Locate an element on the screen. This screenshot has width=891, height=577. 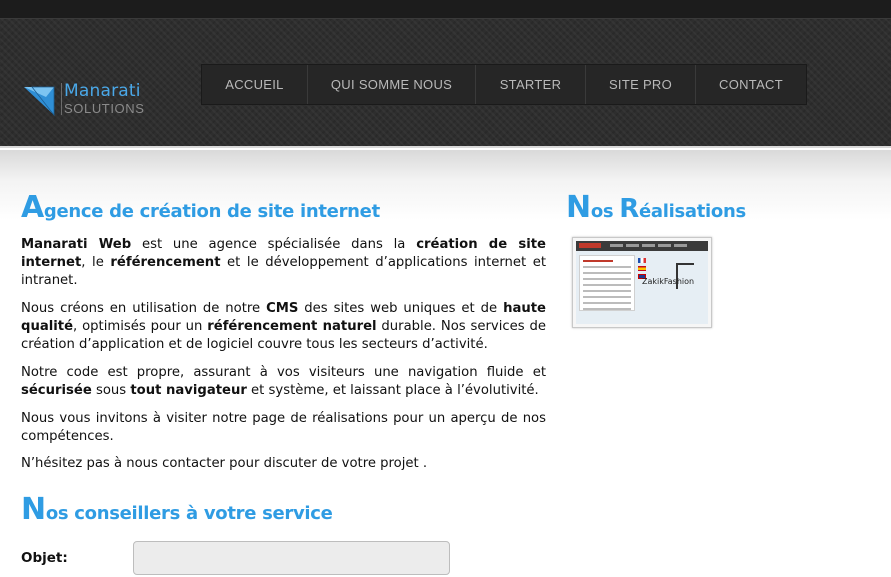
text-fragment: Nous créons en utilisation de notre is located at coordinates (144, 308).